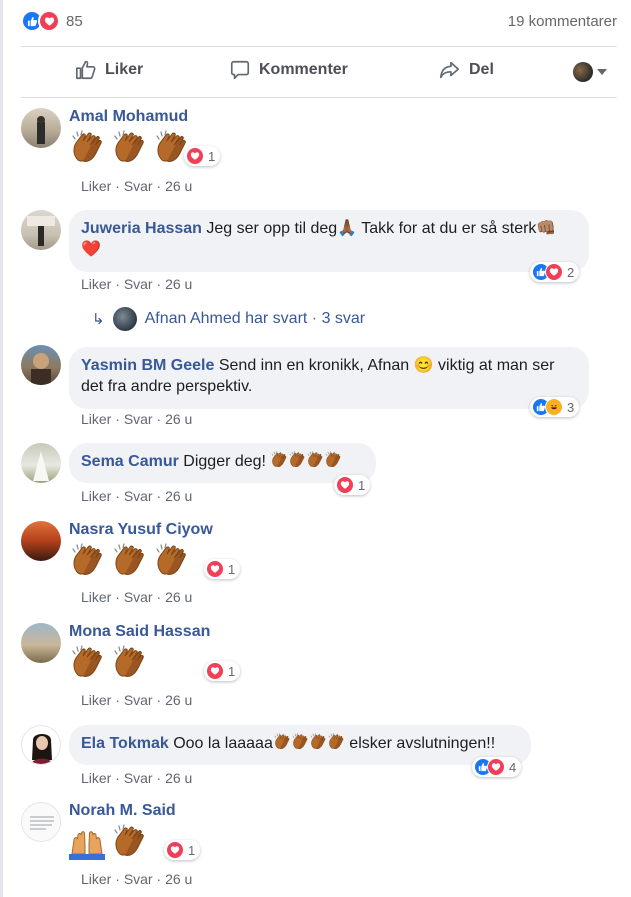  Describe the element at coordinates (450, 70) in the screenshot. I see `share-arrow-icon` at that location.